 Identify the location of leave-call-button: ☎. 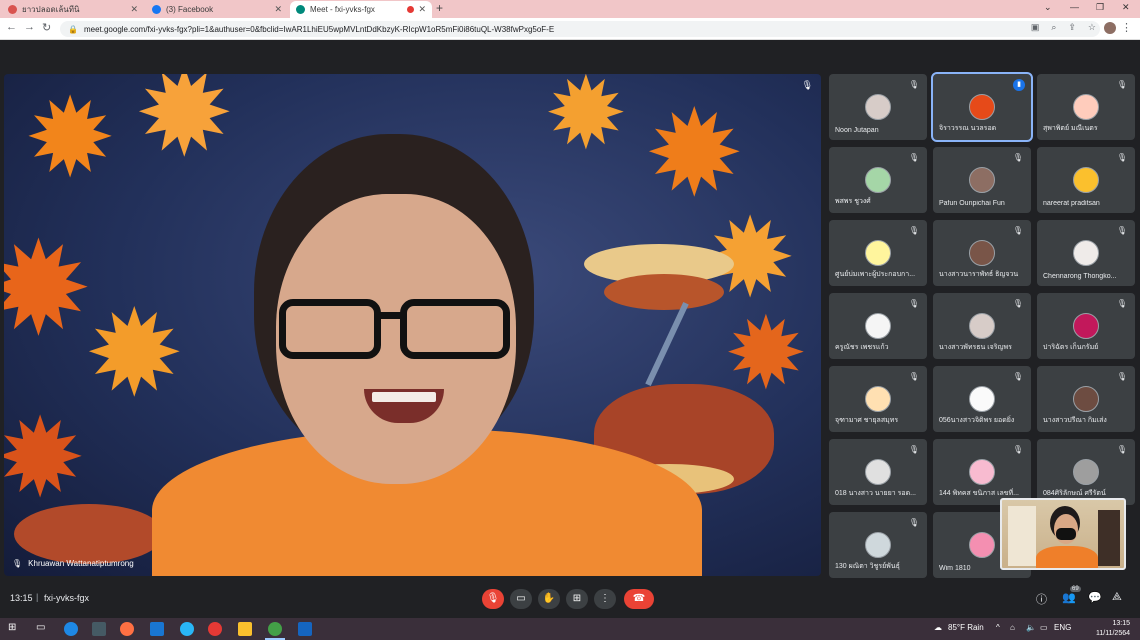
(639, 599).